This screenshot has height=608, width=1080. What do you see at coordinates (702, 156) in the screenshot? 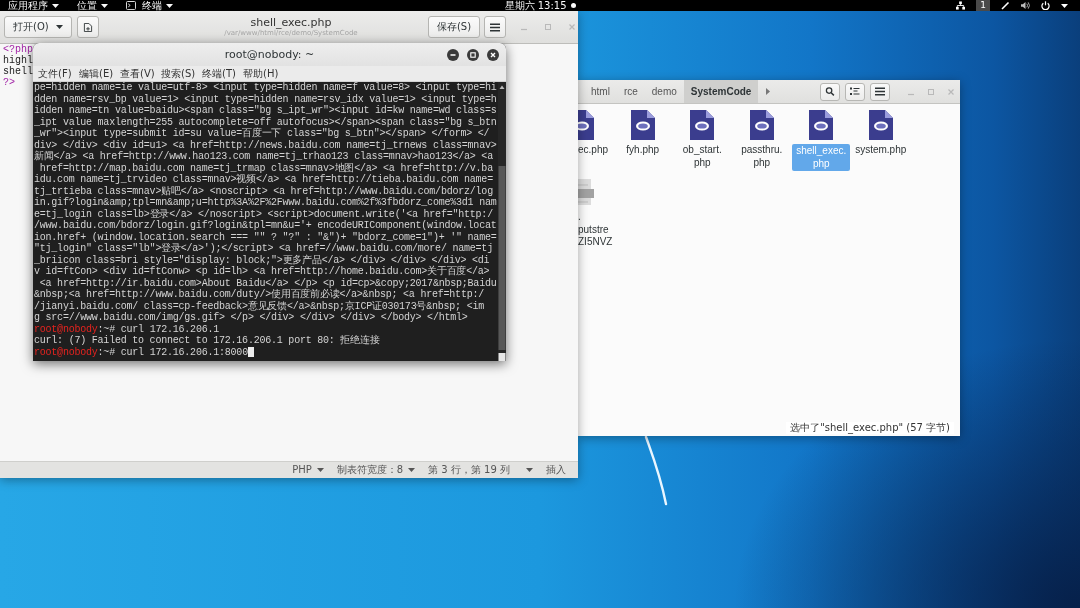
I see `file-name: ob_start. php` at bounding box center [702, 156].